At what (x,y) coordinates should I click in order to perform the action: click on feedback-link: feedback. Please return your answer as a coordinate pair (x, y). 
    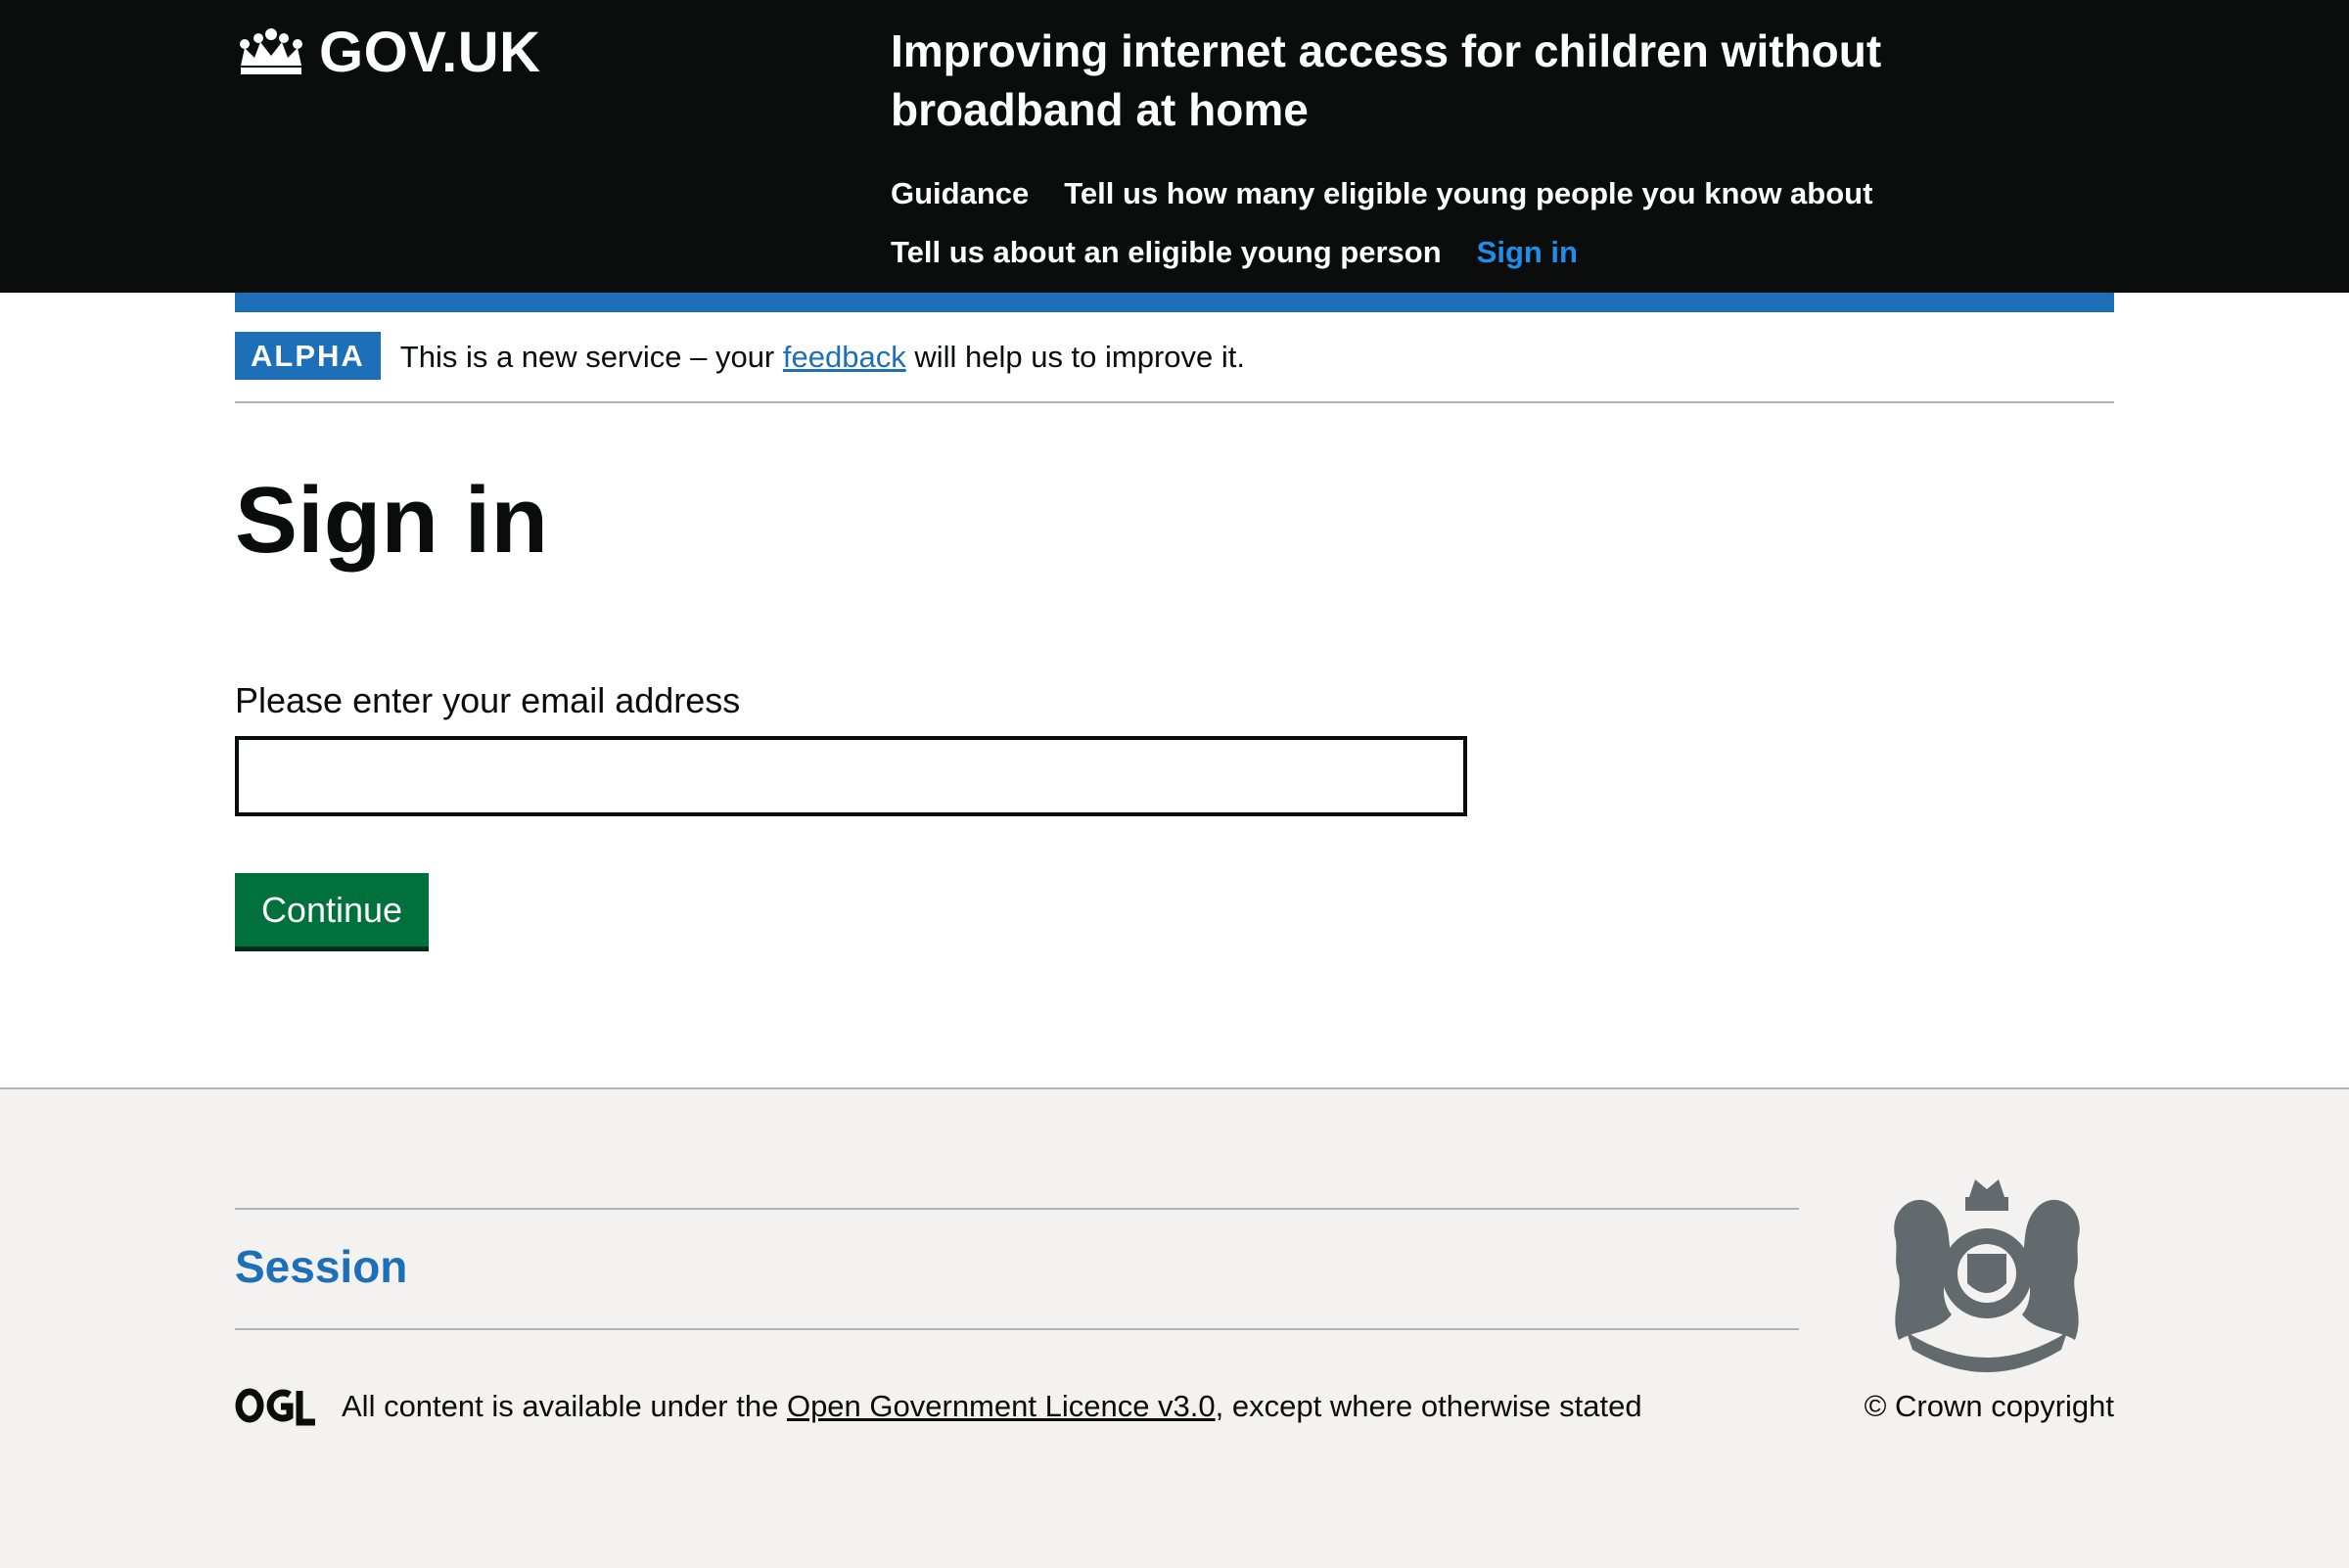
    Looking at the image, I should click on (844, 357).